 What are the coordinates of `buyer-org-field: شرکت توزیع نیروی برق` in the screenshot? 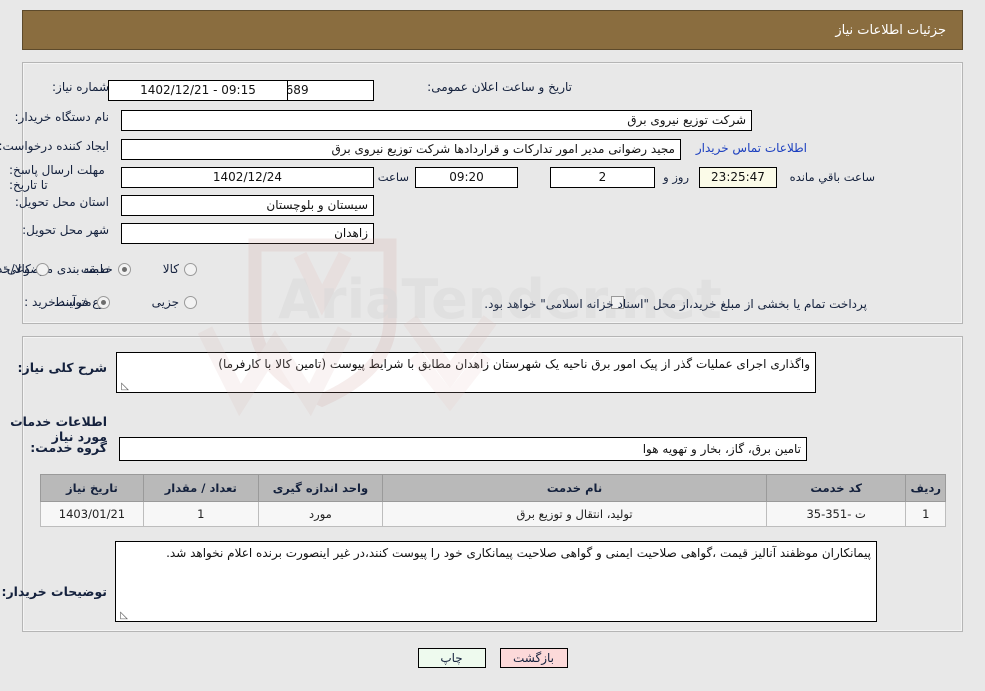 It's located at (436, 120).